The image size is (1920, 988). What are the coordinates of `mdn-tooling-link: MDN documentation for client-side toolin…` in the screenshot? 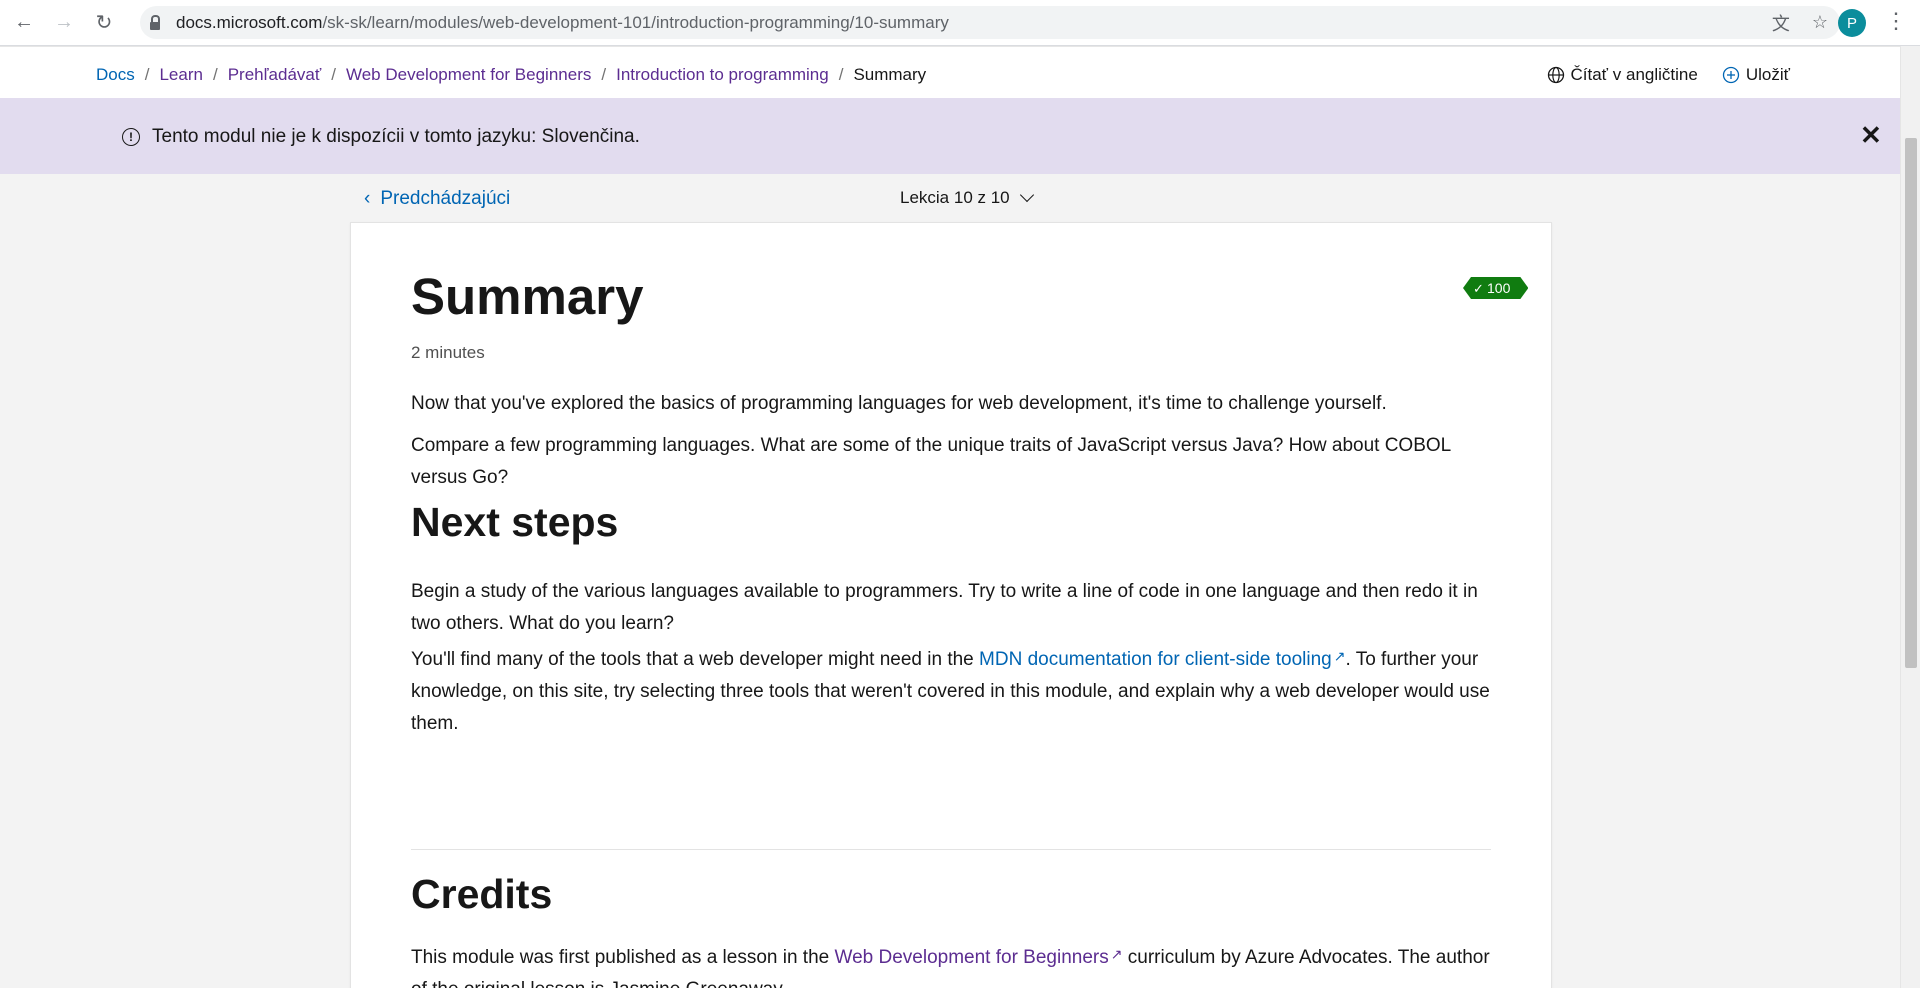 It's located at (1162, 659).